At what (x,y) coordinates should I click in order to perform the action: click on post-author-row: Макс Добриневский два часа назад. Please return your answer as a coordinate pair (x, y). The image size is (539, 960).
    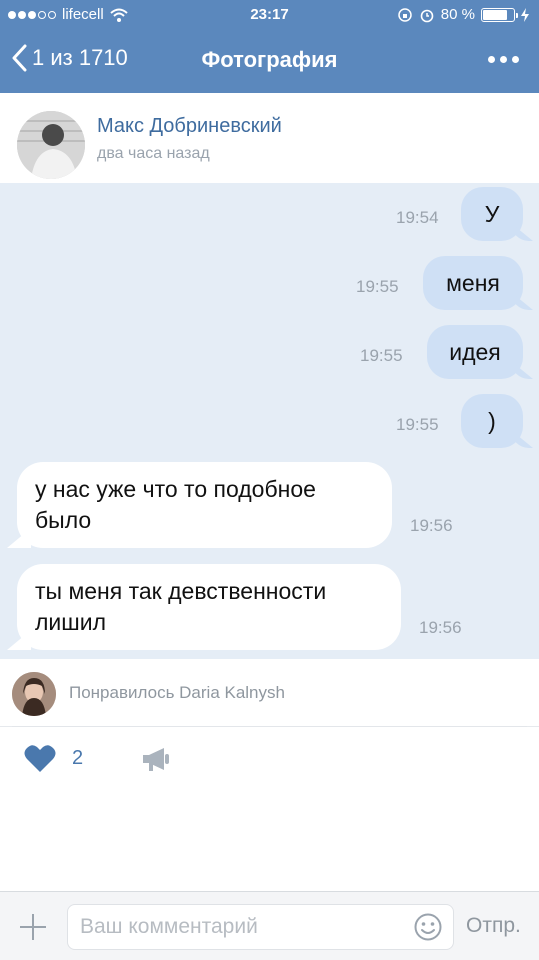
    Looking at the image, I should click on (269, 138).